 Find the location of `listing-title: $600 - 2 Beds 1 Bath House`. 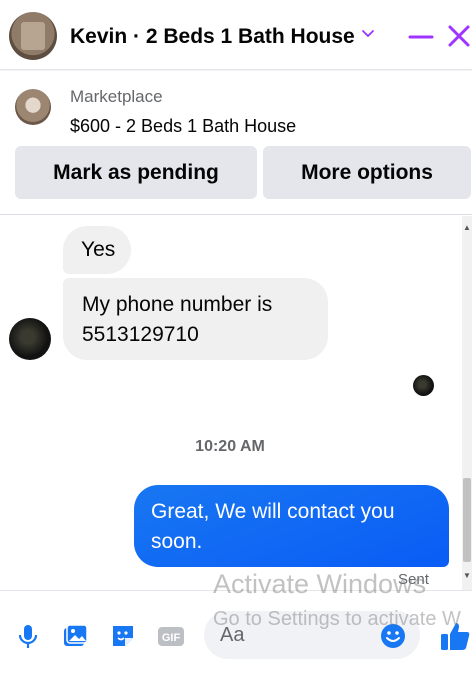

listing-title: $600 - 2 Beds 1 Bath House is located at coordinates (183, 126).